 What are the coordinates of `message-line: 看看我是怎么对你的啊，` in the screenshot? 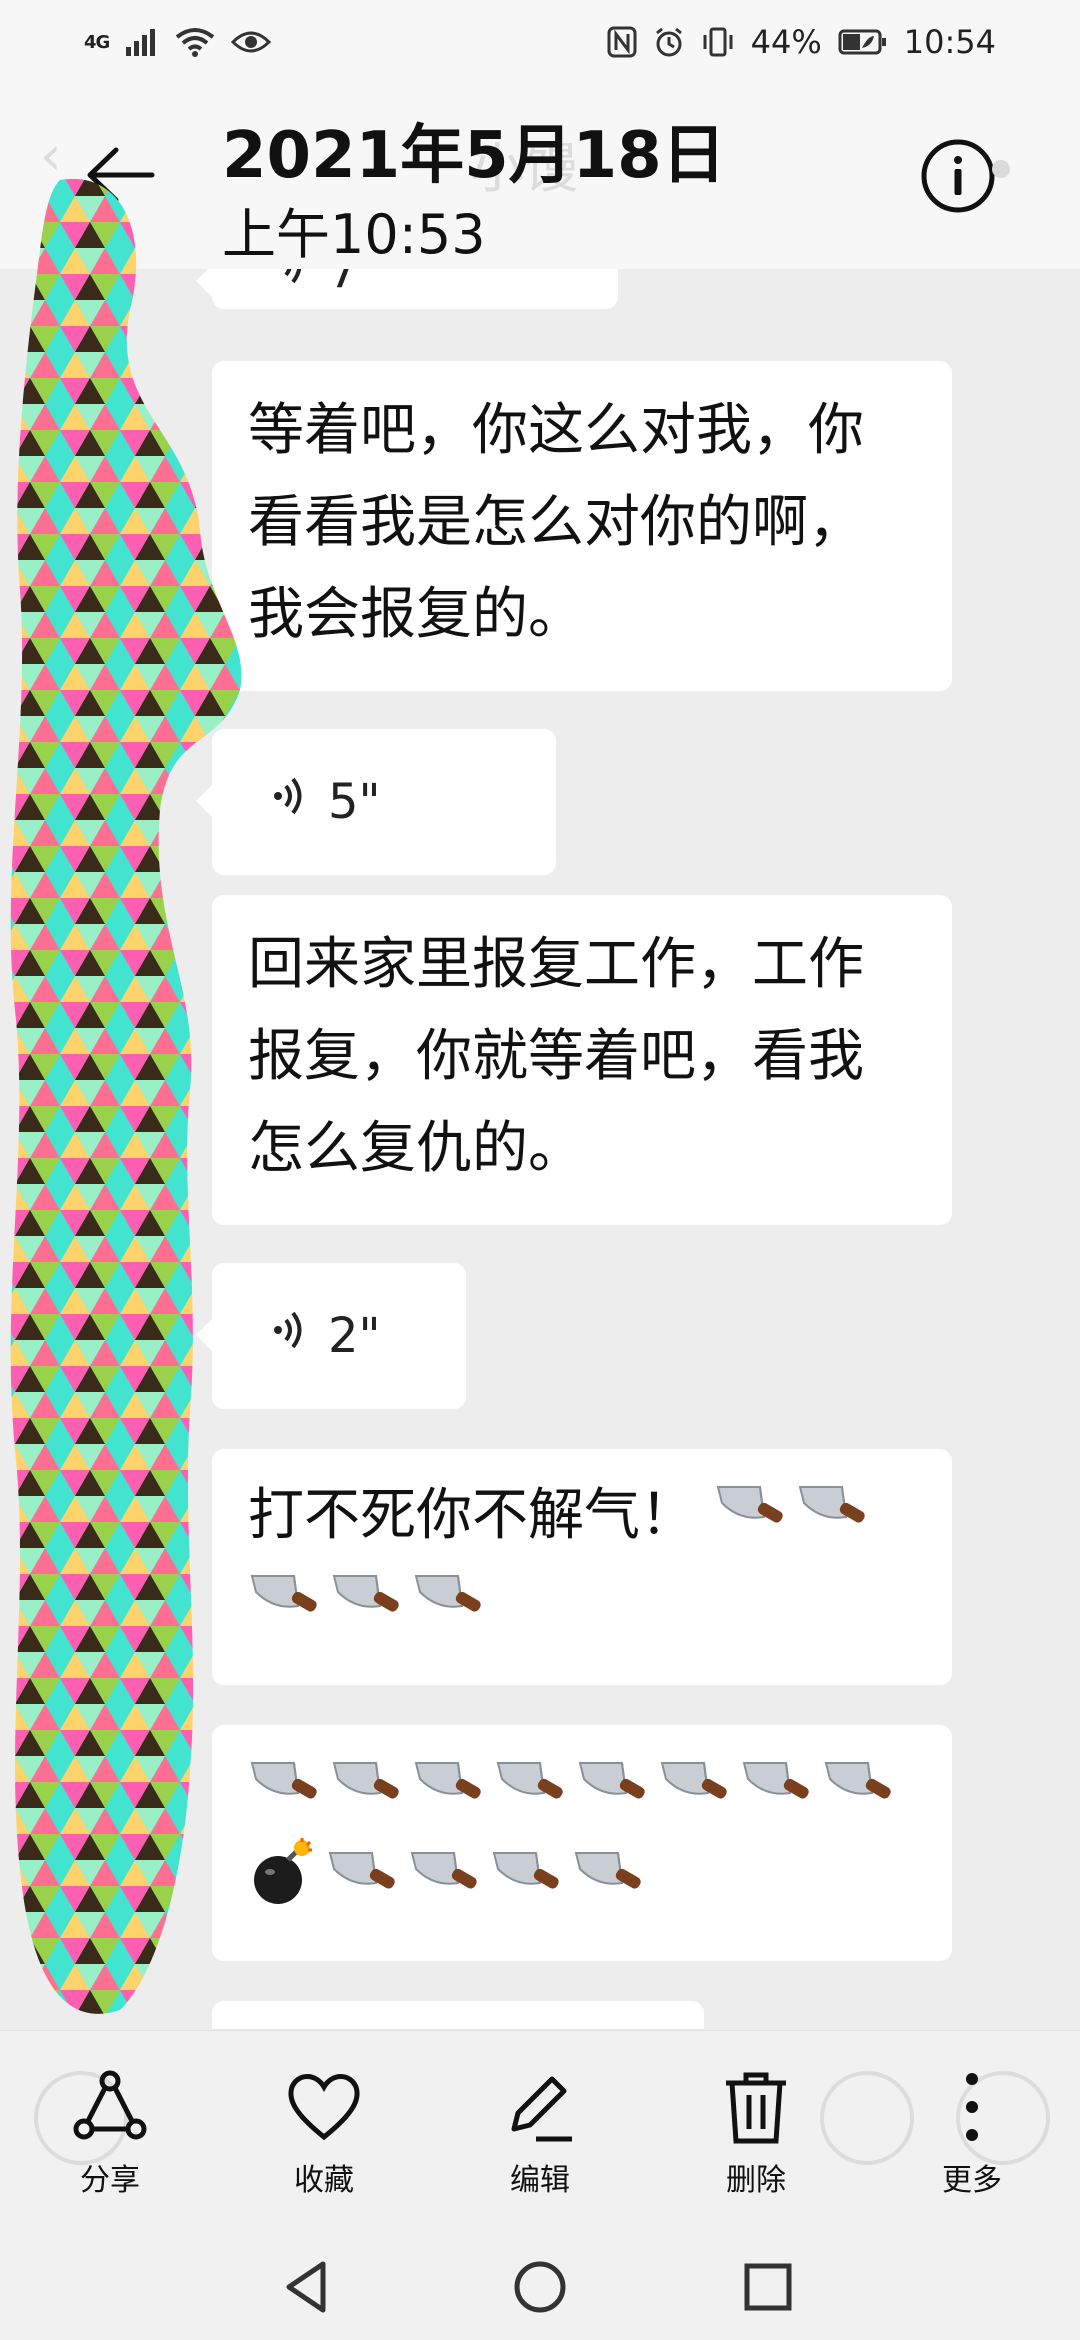 It's located at (556, 522).